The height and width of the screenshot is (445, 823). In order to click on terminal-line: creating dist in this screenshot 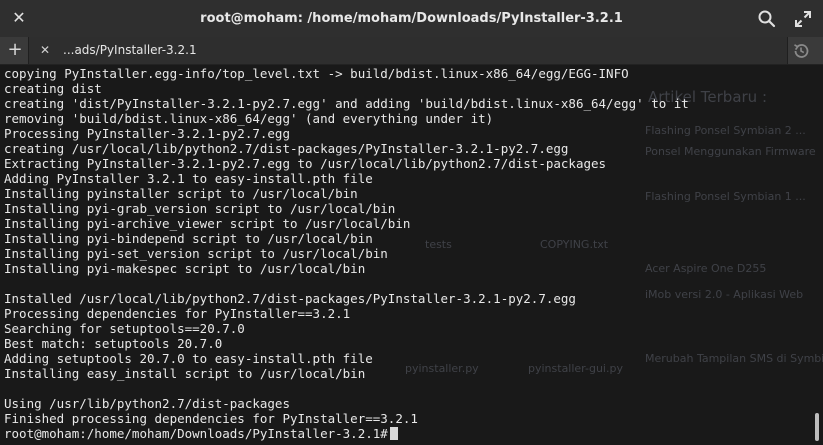, I will do `click(53, 88)`.